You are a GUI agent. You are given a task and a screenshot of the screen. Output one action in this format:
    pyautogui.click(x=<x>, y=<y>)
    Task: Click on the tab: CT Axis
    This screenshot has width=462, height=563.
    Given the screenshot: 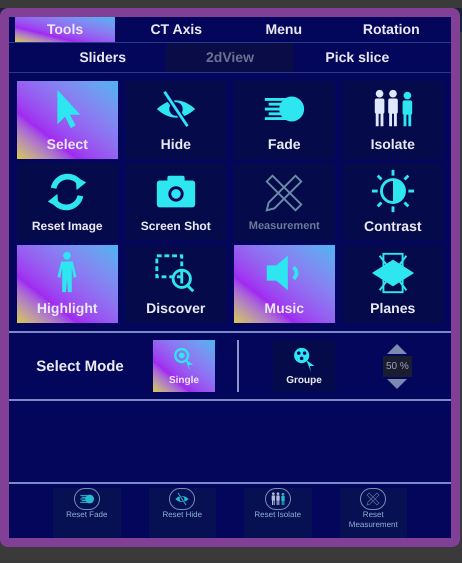 What is the action you would take?
    pyautogui.click(x=176, y=29)
    